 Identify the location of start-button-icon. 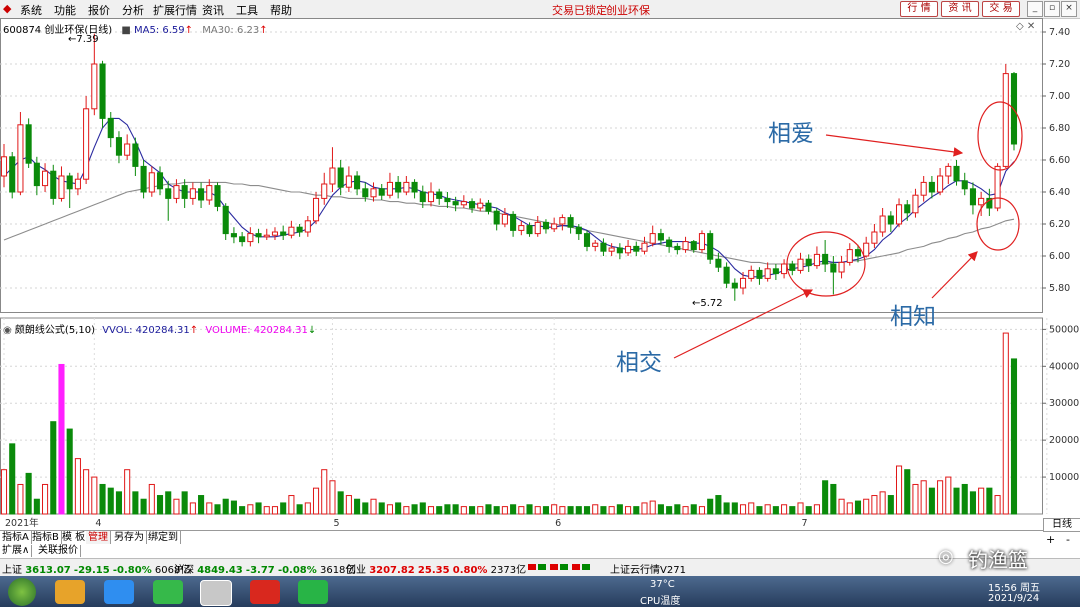
(22, 592).